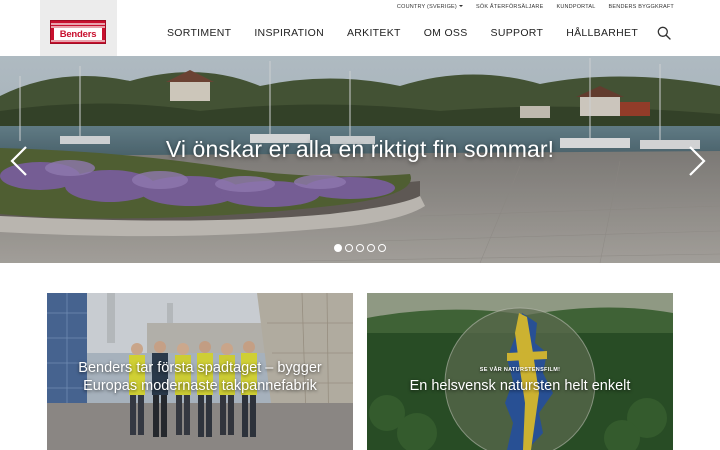  What do you see at coordinates (641, 7) in the screenshot?
I see `benders-byggkraft-link: BENDERS BYGGKRAFT` at bounding box center [641, 7].